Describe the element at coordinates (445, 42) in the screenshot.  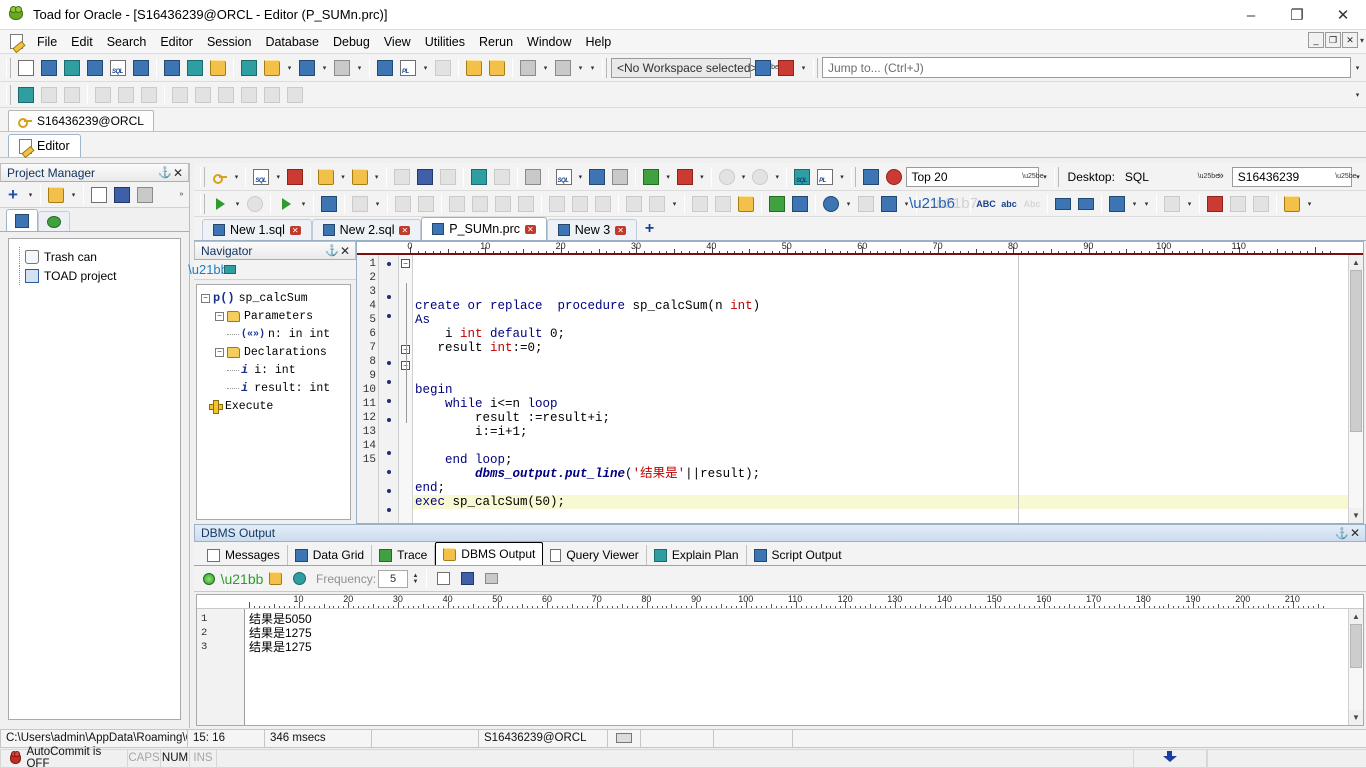
I see `menu-utilities: Utilities` at that location.